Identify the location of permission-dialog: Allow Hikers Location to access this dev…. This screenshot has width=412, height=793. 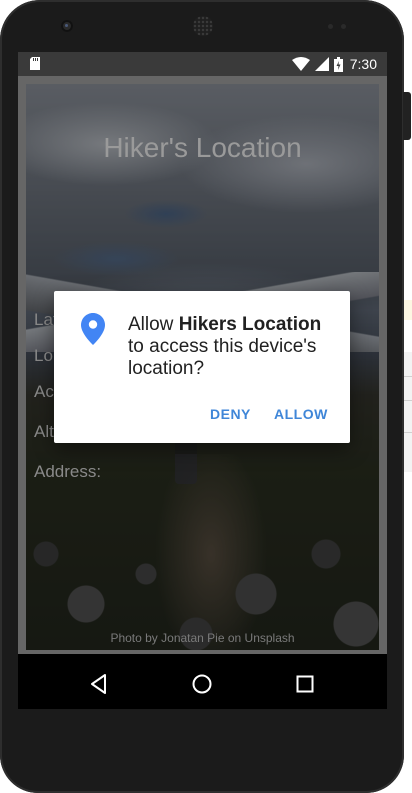
(202, 367).